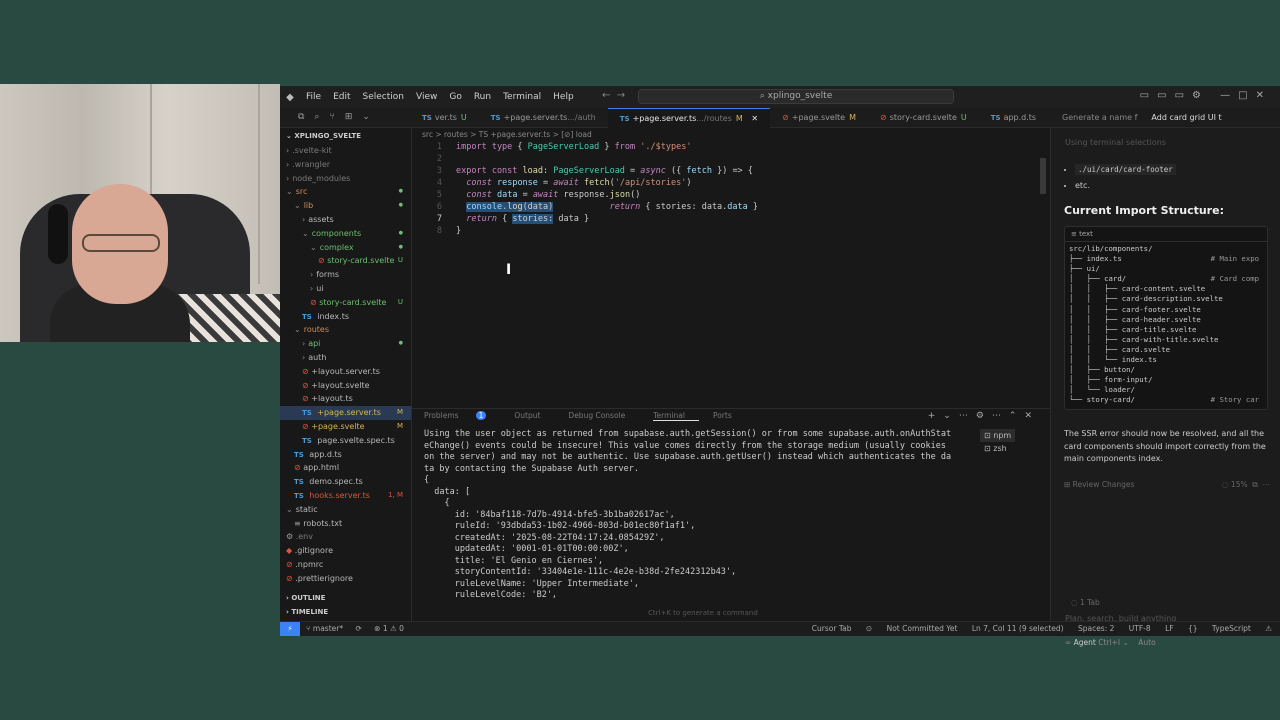  What do you see at coordinates (345, 386) in the screenshot?
I see `explorer-item: ⊘ +layout.svelte` at bounding box center [345, 386].